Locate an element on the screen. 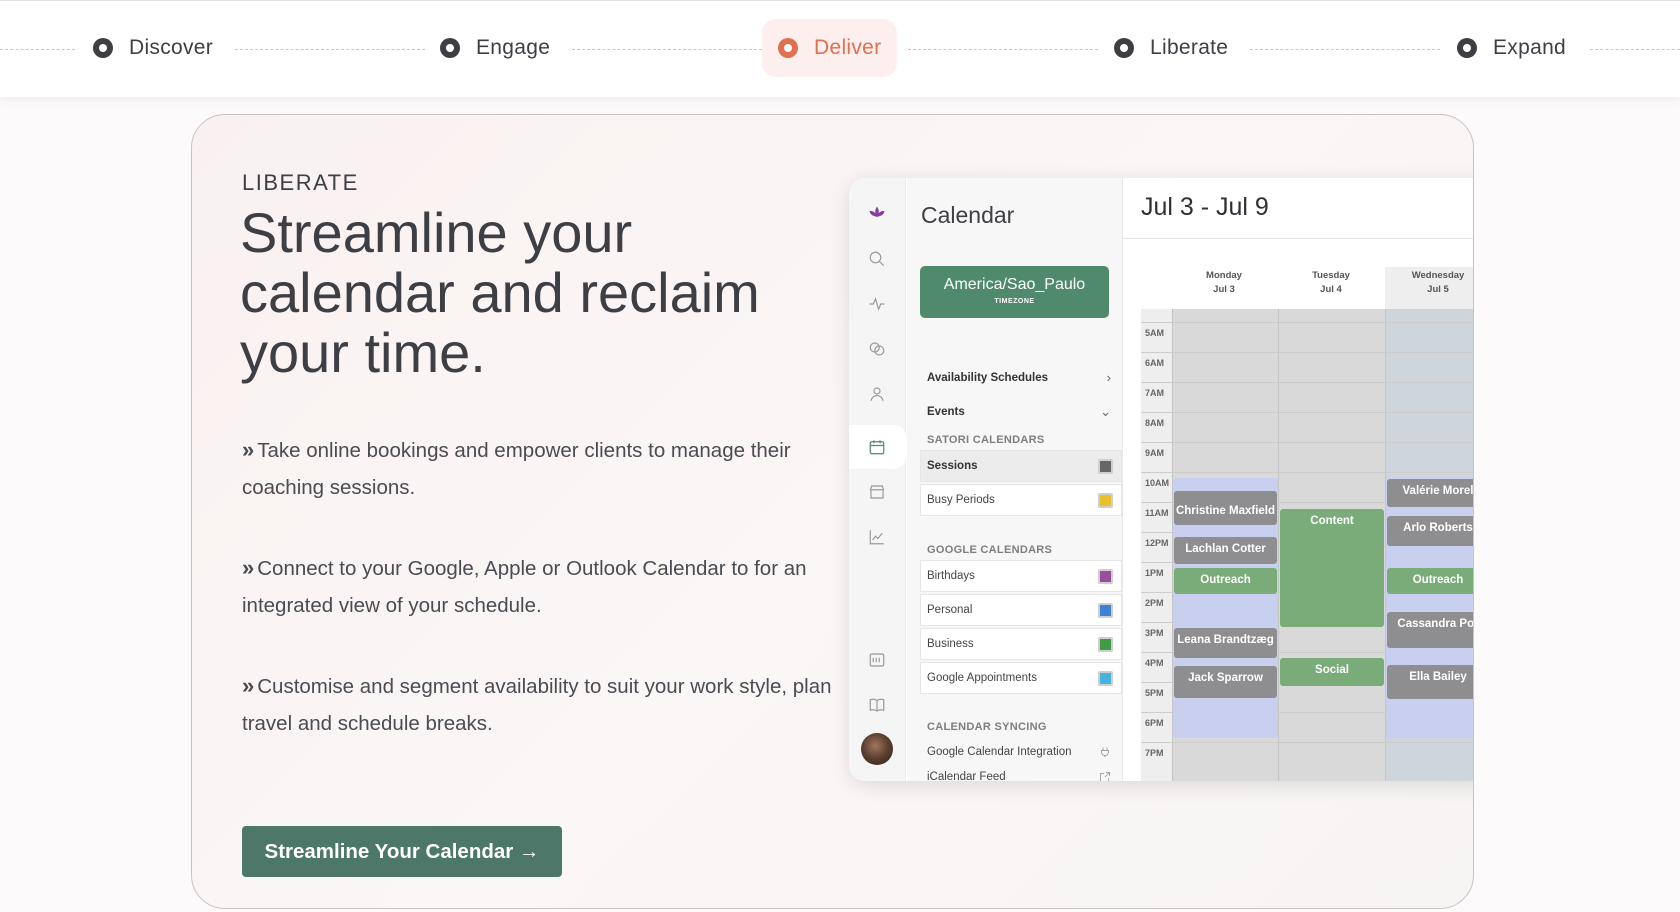 This screenshot has height=912, width=1680. google-calendar-integration-item: Google Calendar Integration is located at coordinates (1019, 752).